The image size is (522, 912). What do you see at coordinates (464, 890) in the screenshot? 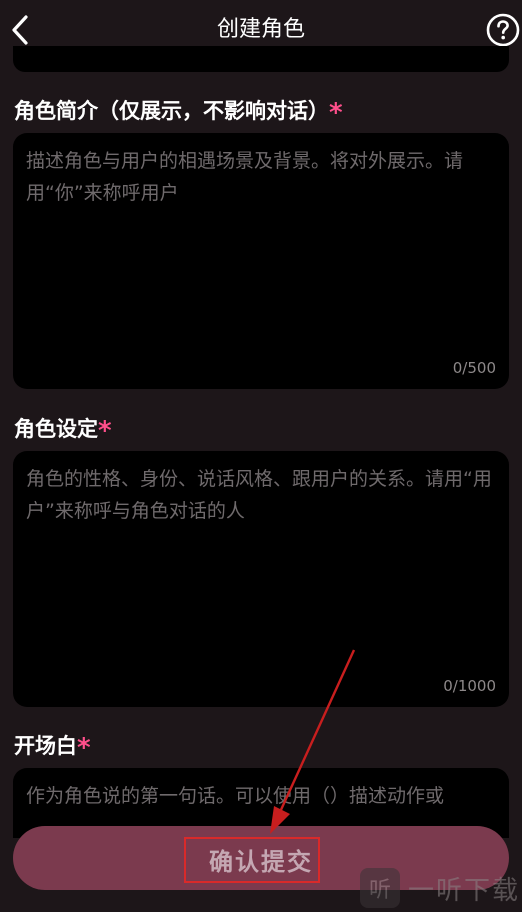
I see `watermark-text: 一听下载` at bounding box center [464, 890].